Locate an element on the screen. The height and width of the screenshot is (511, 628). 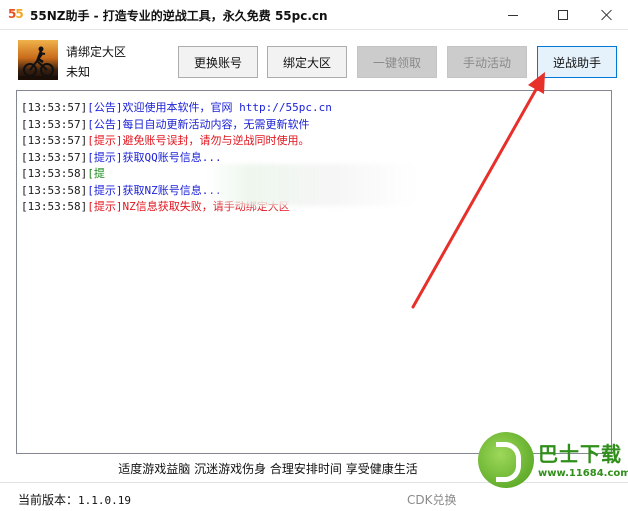
close-icon is located at coordinates (607, 15).